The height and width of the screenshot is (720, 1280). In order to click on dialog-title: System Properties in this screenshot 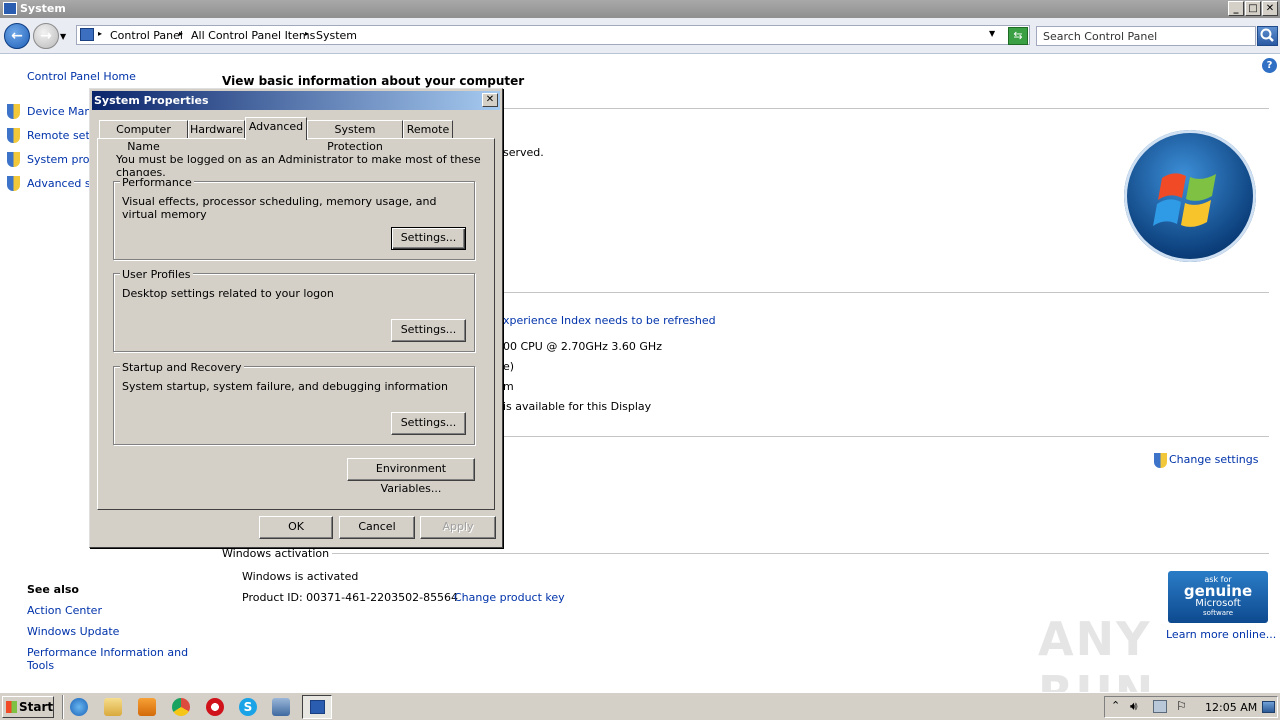, I will do `click(151, 100)`.